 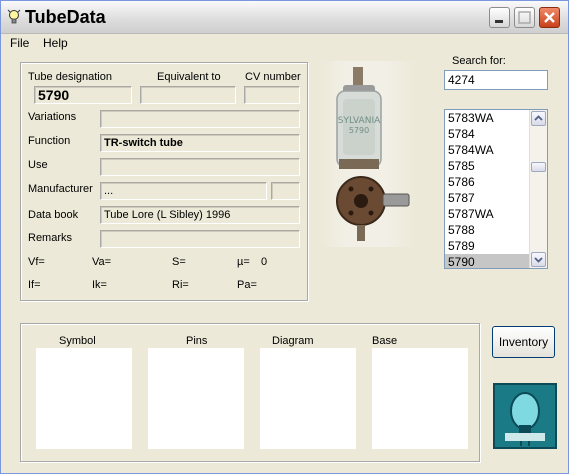 I want to click on svg-text: 5790, so click(x=359, y=130).